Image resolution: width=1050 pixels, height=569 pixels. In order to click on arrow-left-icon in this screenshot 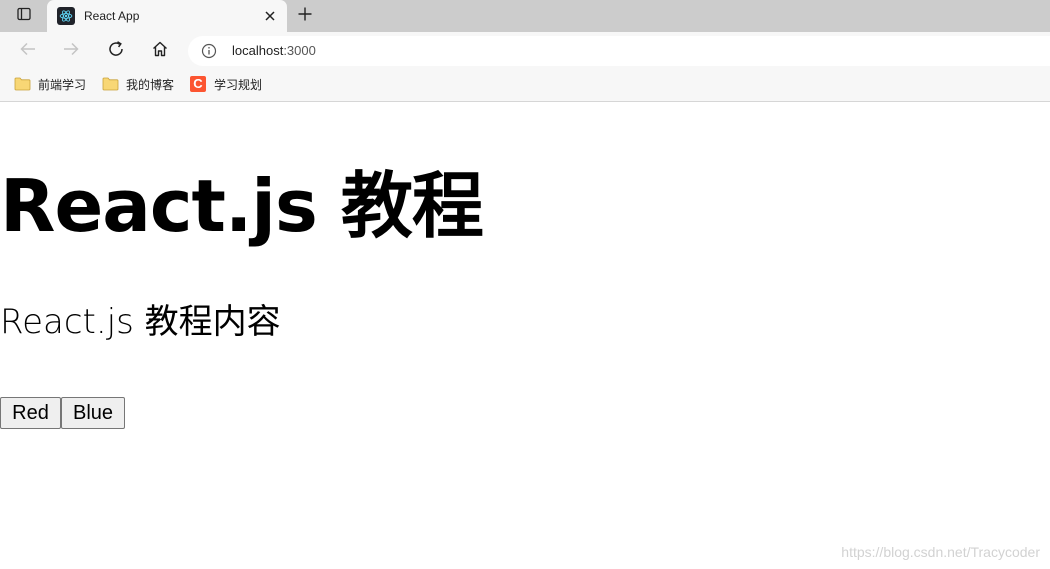, I will do `click(28, 51)`.